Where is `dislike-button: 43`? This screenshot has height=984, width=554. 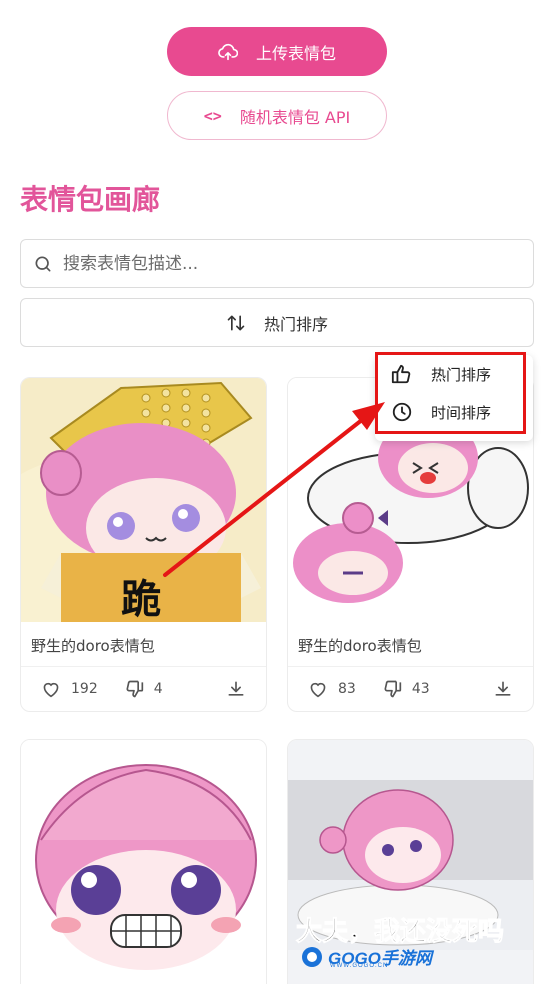
dislike-button: 43 is located at coordinates (406, 689).